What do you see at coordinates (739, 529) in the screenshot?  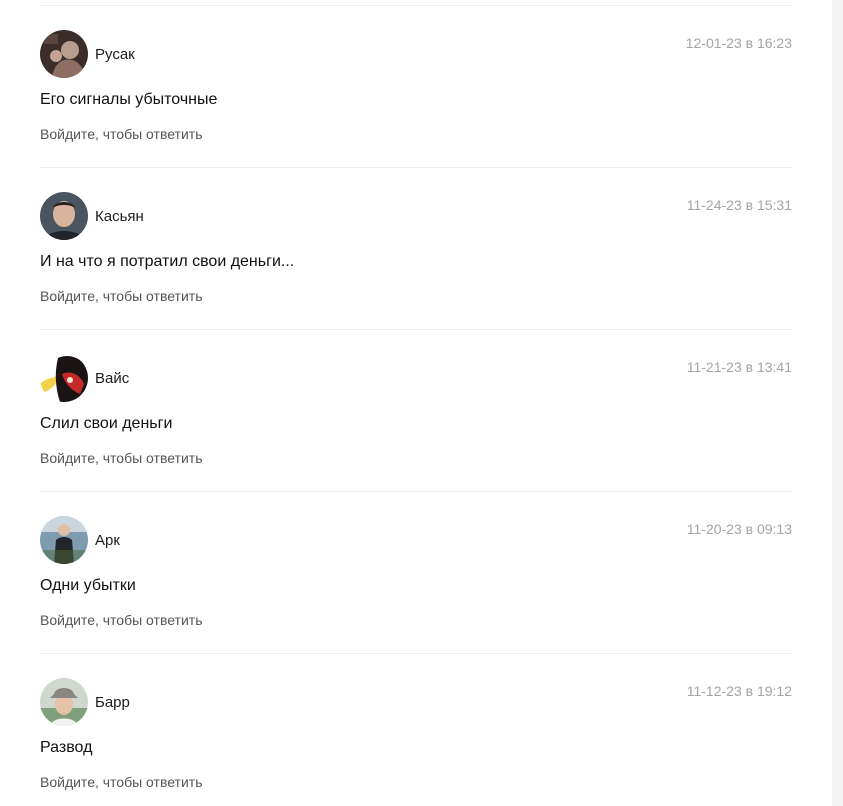 I see `comment-date: 11-20-23 в 09:13` at bounding box center [739, 529].